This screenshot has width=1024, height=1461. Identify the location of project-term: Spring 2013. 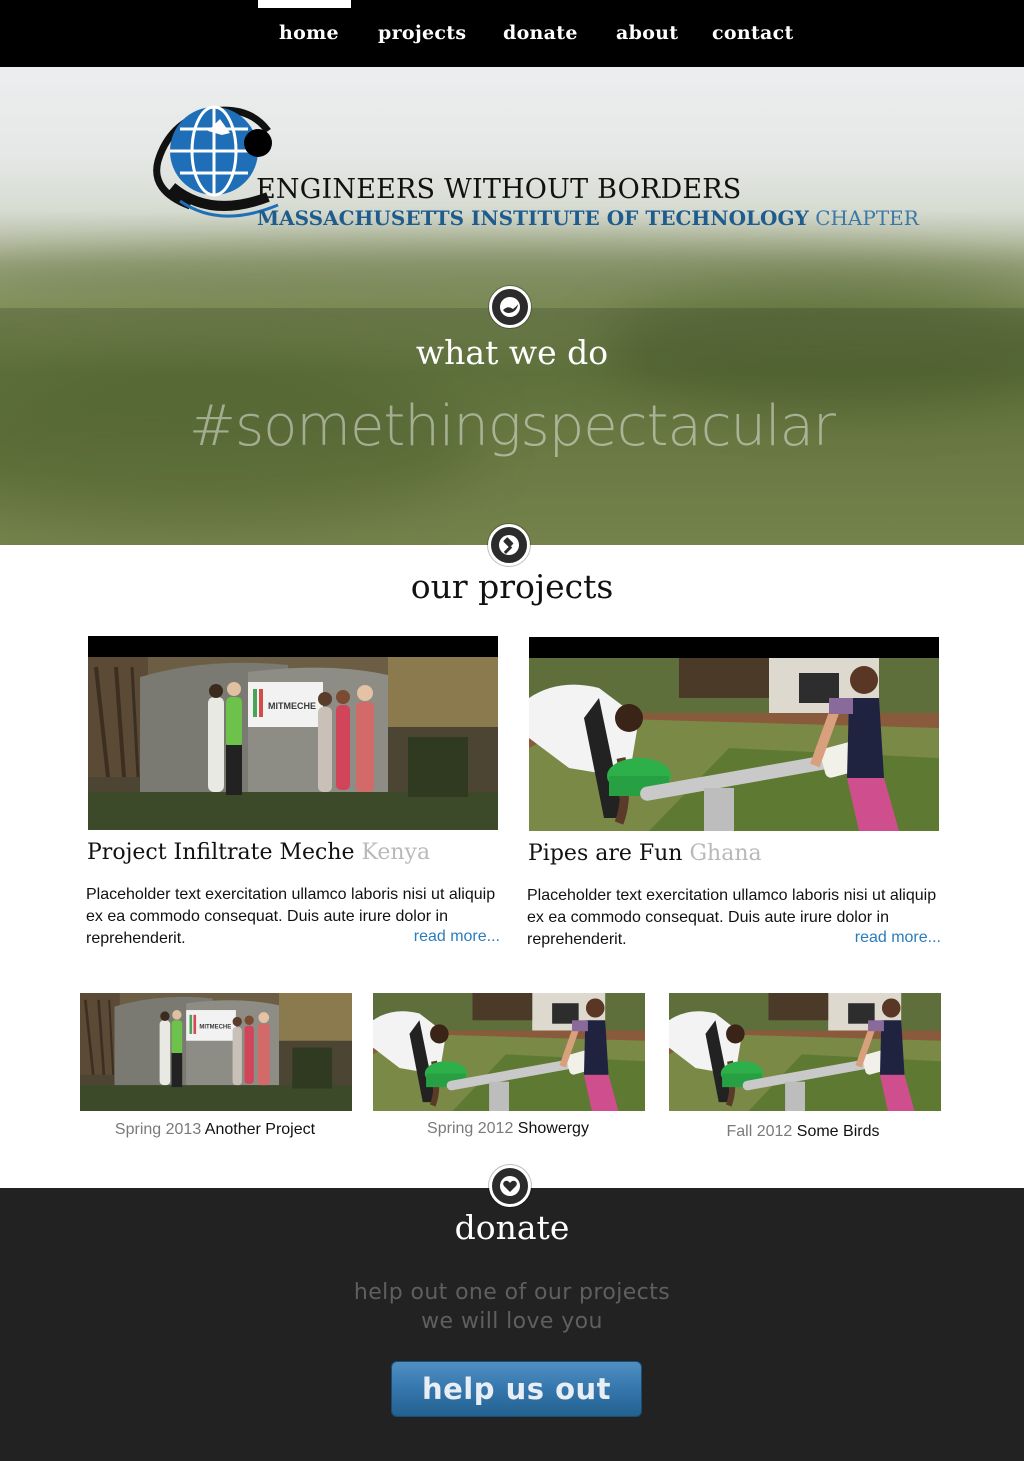
(158, 1129).